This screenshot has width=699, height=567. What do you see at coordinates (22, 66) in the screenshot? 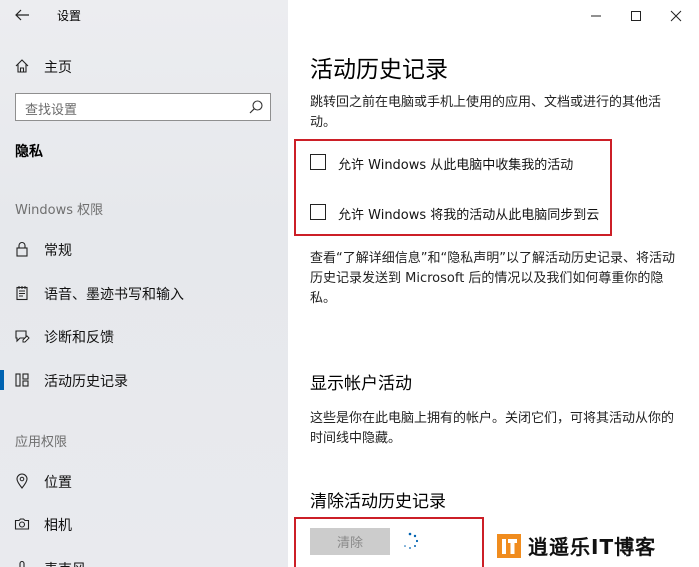
I see `home-icon` at bounding box center [22, 66].